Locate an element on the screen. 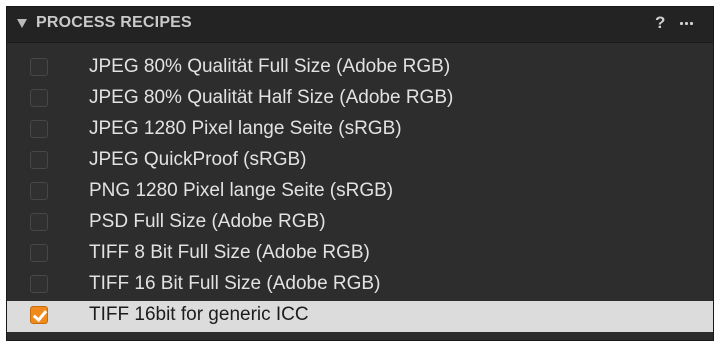 The height and width of the screenshot is (347, 720). recipe-row: PSD Full Size (Adobe RGB) is located at coordinates (360, 223).